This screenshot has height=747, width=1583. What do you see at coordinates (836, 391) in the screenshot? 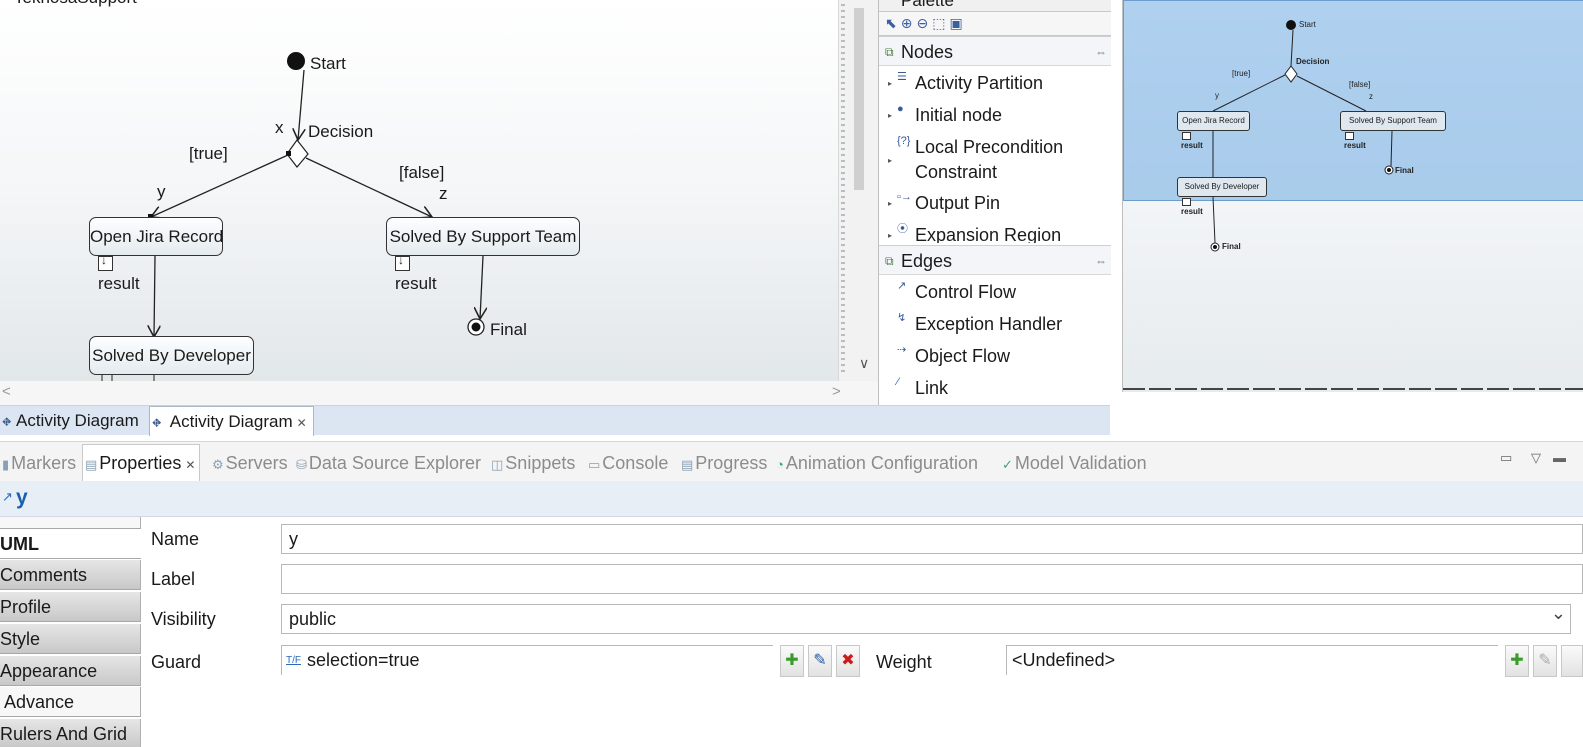
I see `scroll-right-icon: >` at bounding box center [836, 391].